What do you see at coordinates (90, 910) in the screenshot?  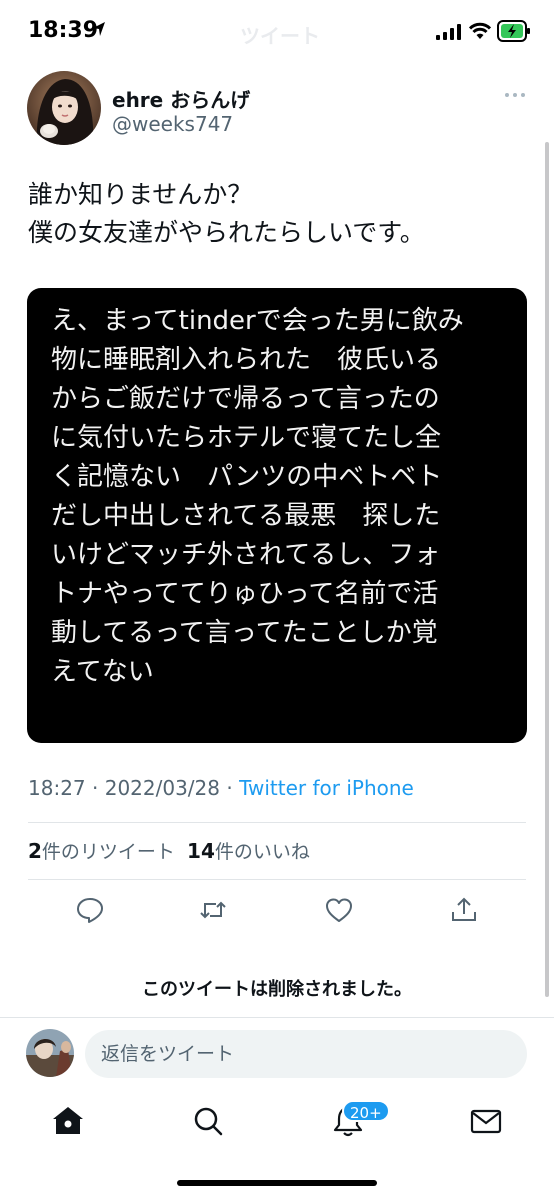 I see `reply-icon` at bounding box center [90, 910].